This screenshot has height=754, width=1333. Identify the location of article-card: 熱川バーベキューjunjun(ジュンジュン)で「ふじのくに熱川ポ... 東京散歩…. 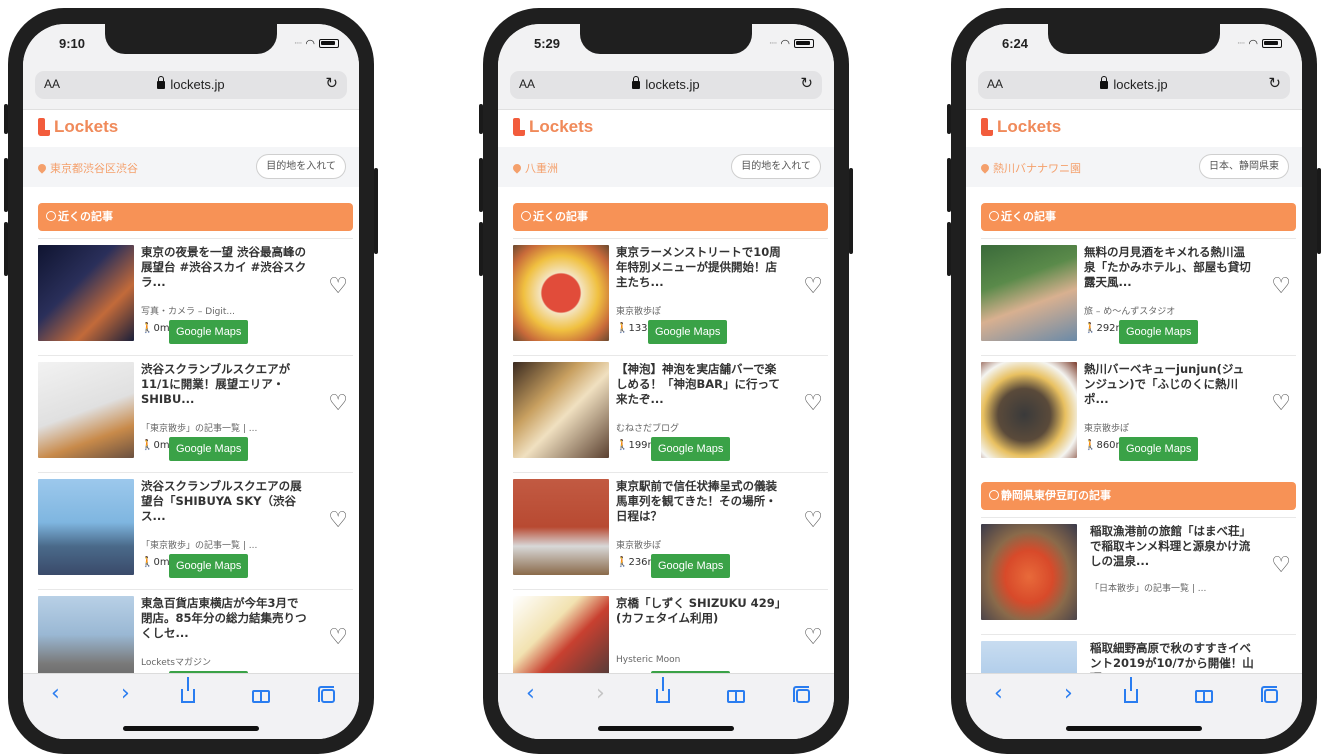
(1138, 413).